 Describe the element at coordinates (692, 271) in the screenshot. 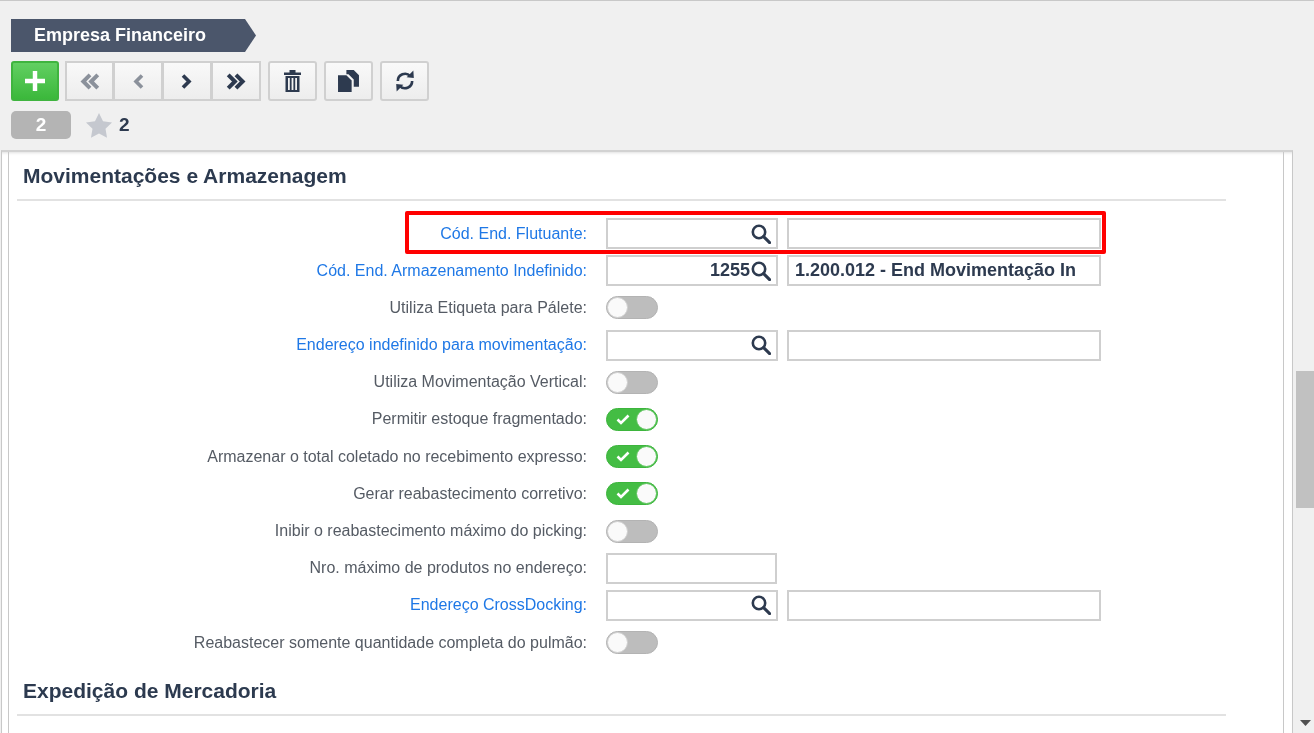

I see `code-lookup-field: 1255` at that location.